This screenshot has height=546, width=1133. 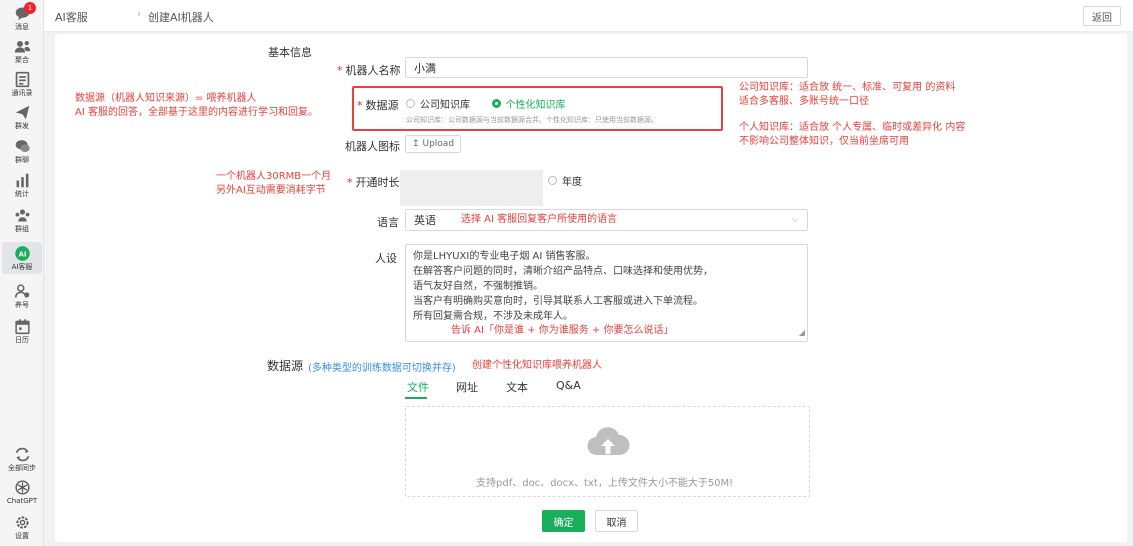 What do you see at coordinates (22, 79) in the screenshot?
I see `address-book-icon` at bounding box center [22, 79].